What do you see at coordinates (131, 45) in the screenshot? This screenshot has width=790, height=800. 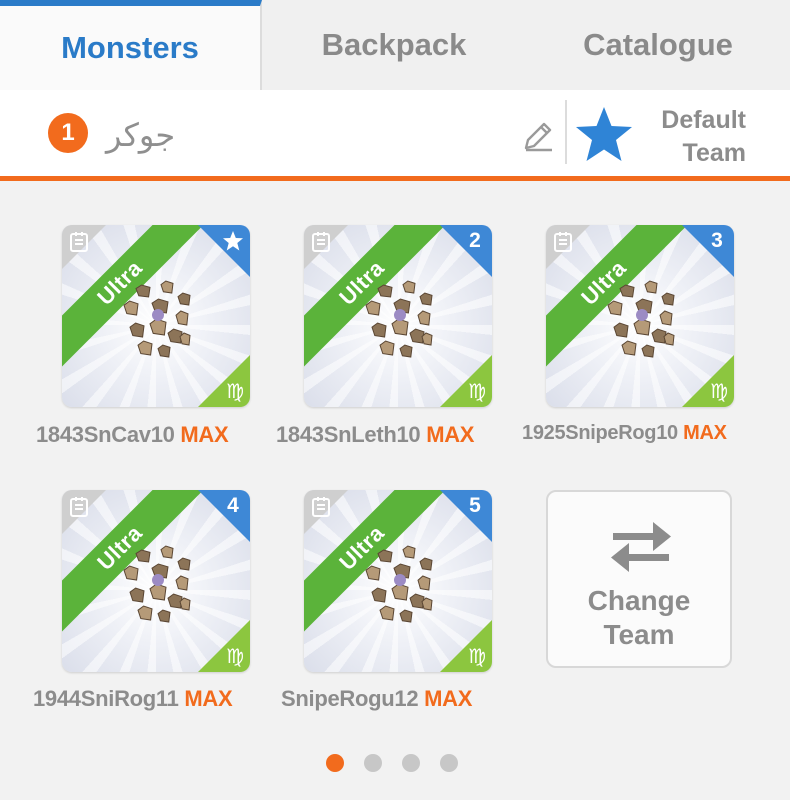 I see `tab-monsters: Monsters` at bounding box center [131, 45].